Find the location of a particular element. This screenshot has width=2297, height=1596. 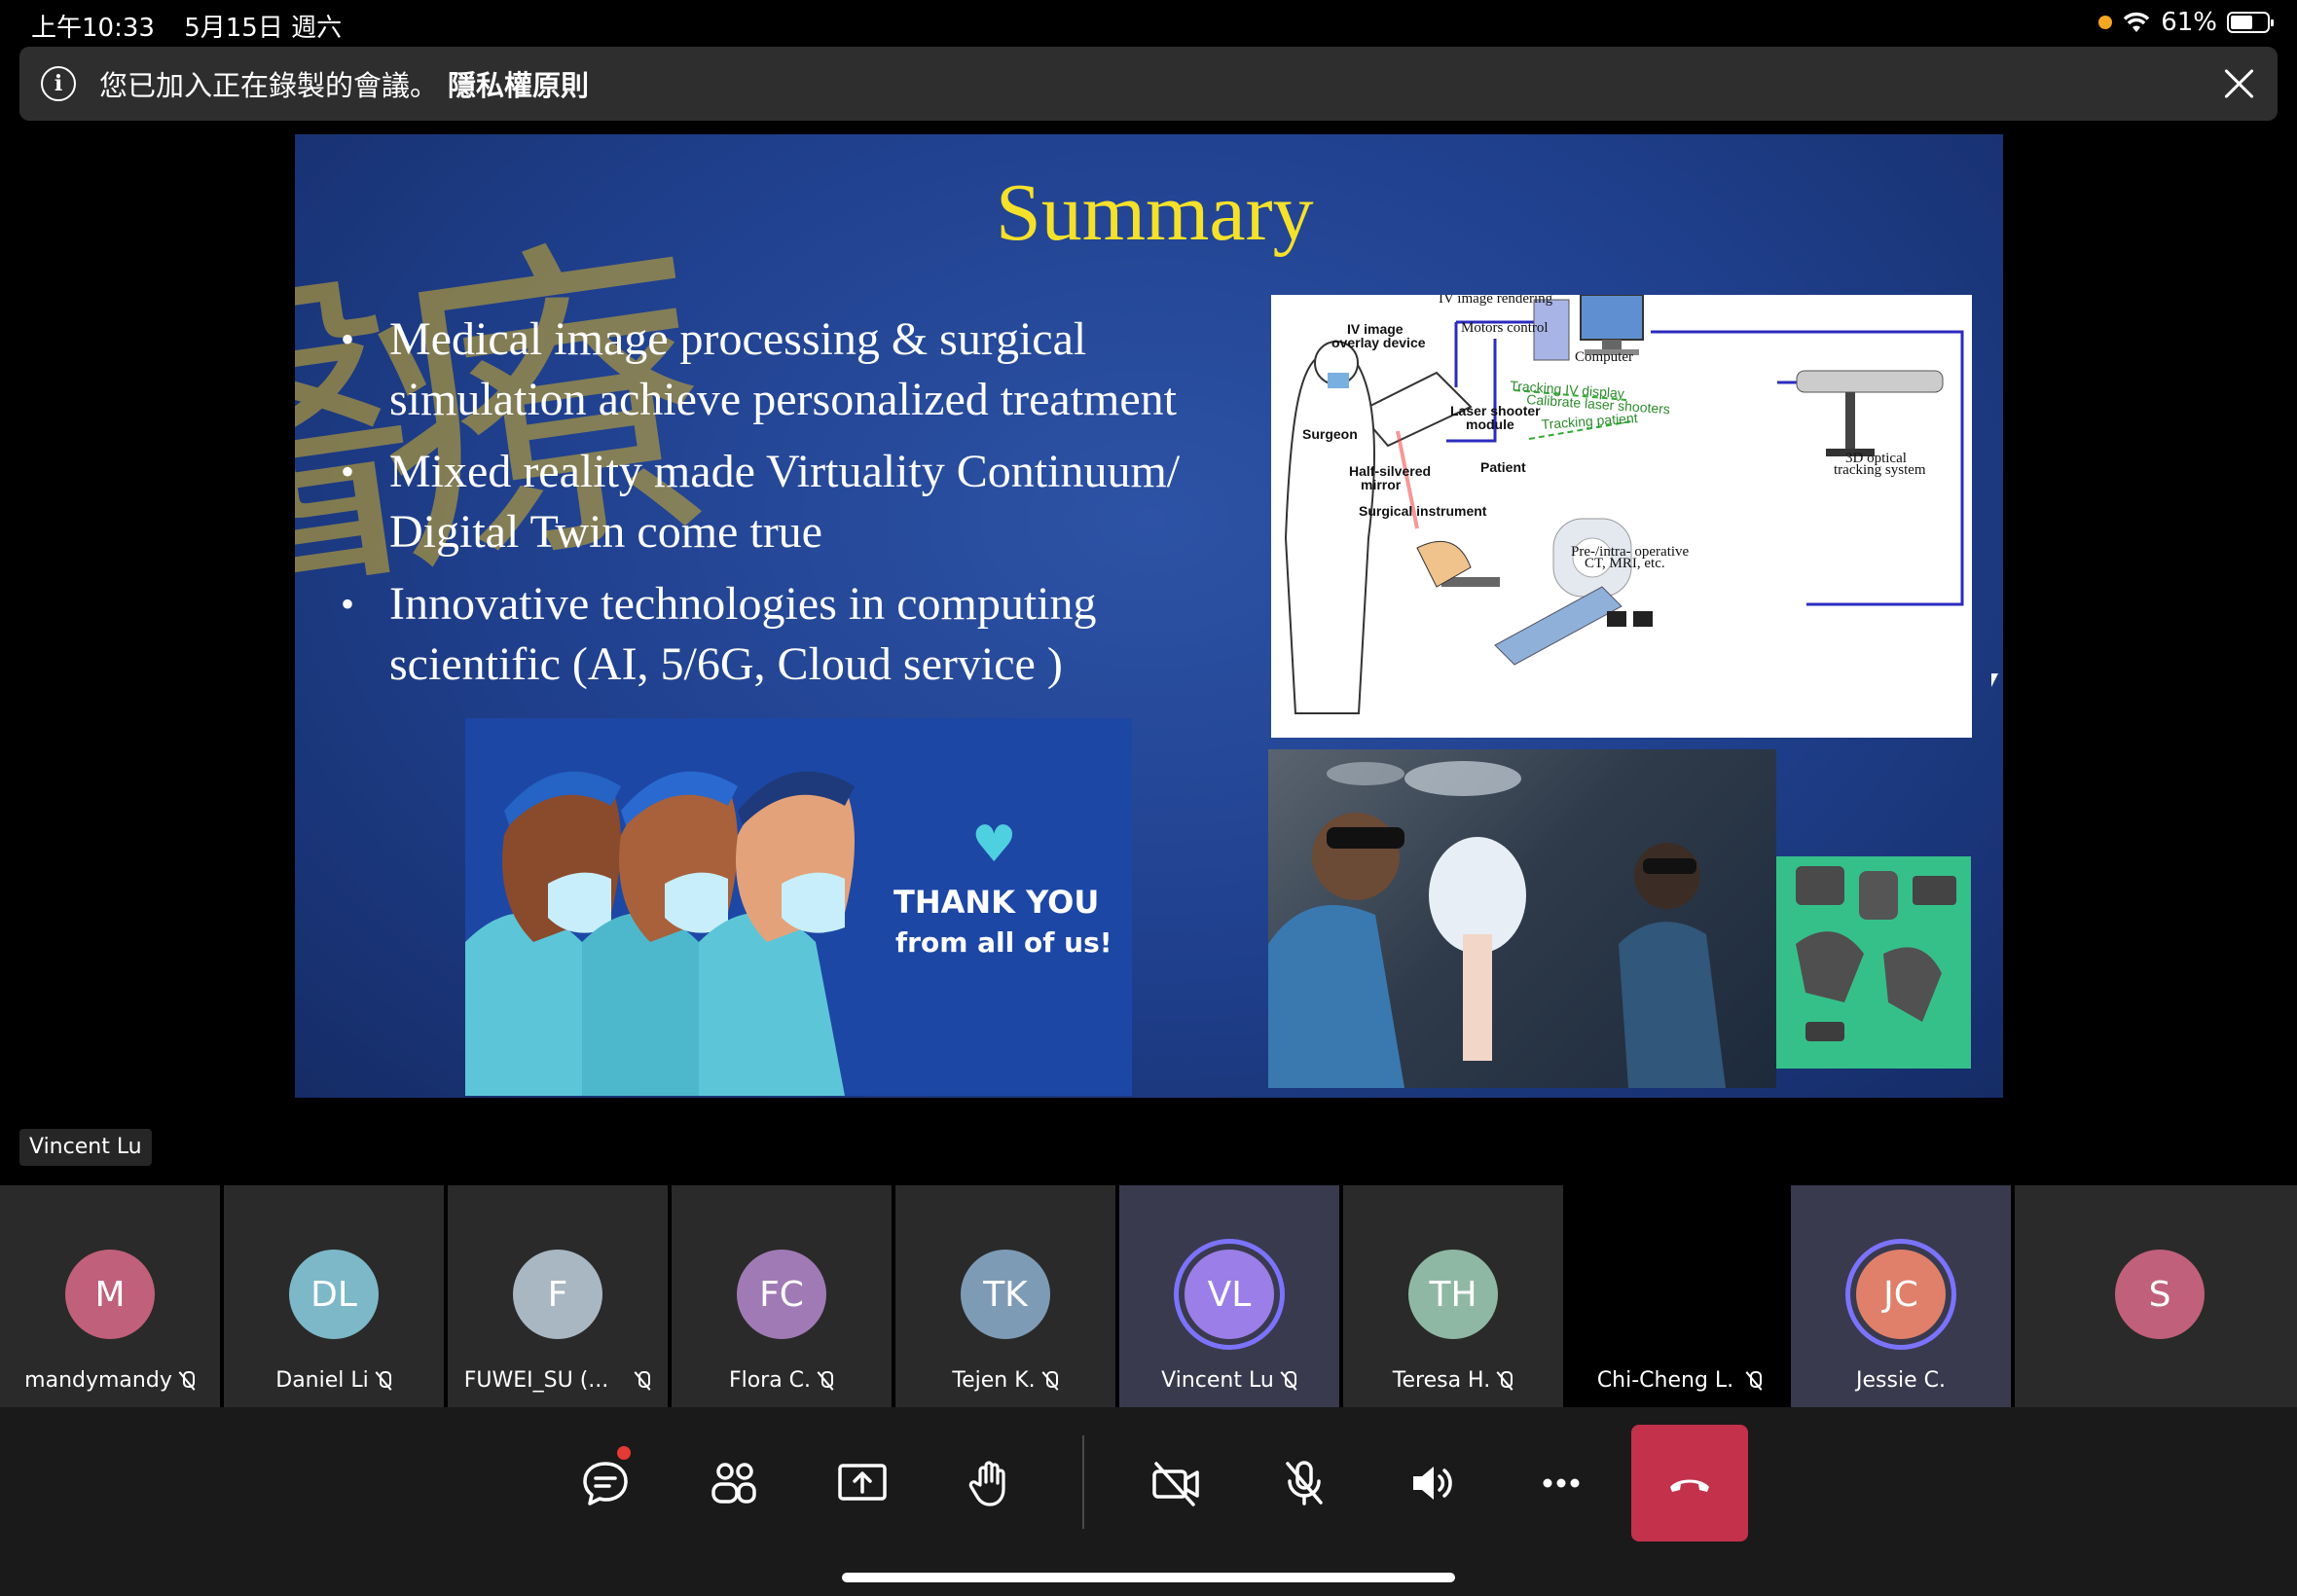

mic-off-icon is located at coordinates (1304, 1483).